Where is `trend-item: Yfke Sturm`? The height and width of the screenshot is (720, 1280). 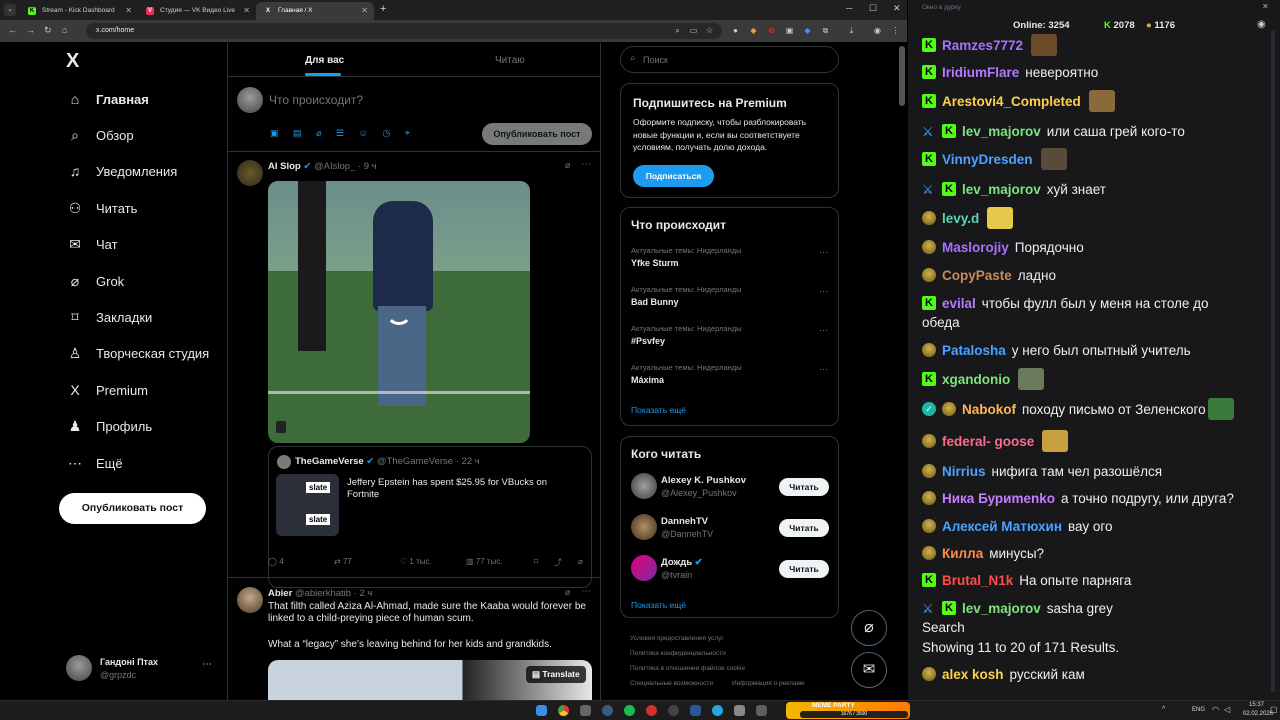 trend-item: Yfke Sturm is located at coordinates (655, 263).